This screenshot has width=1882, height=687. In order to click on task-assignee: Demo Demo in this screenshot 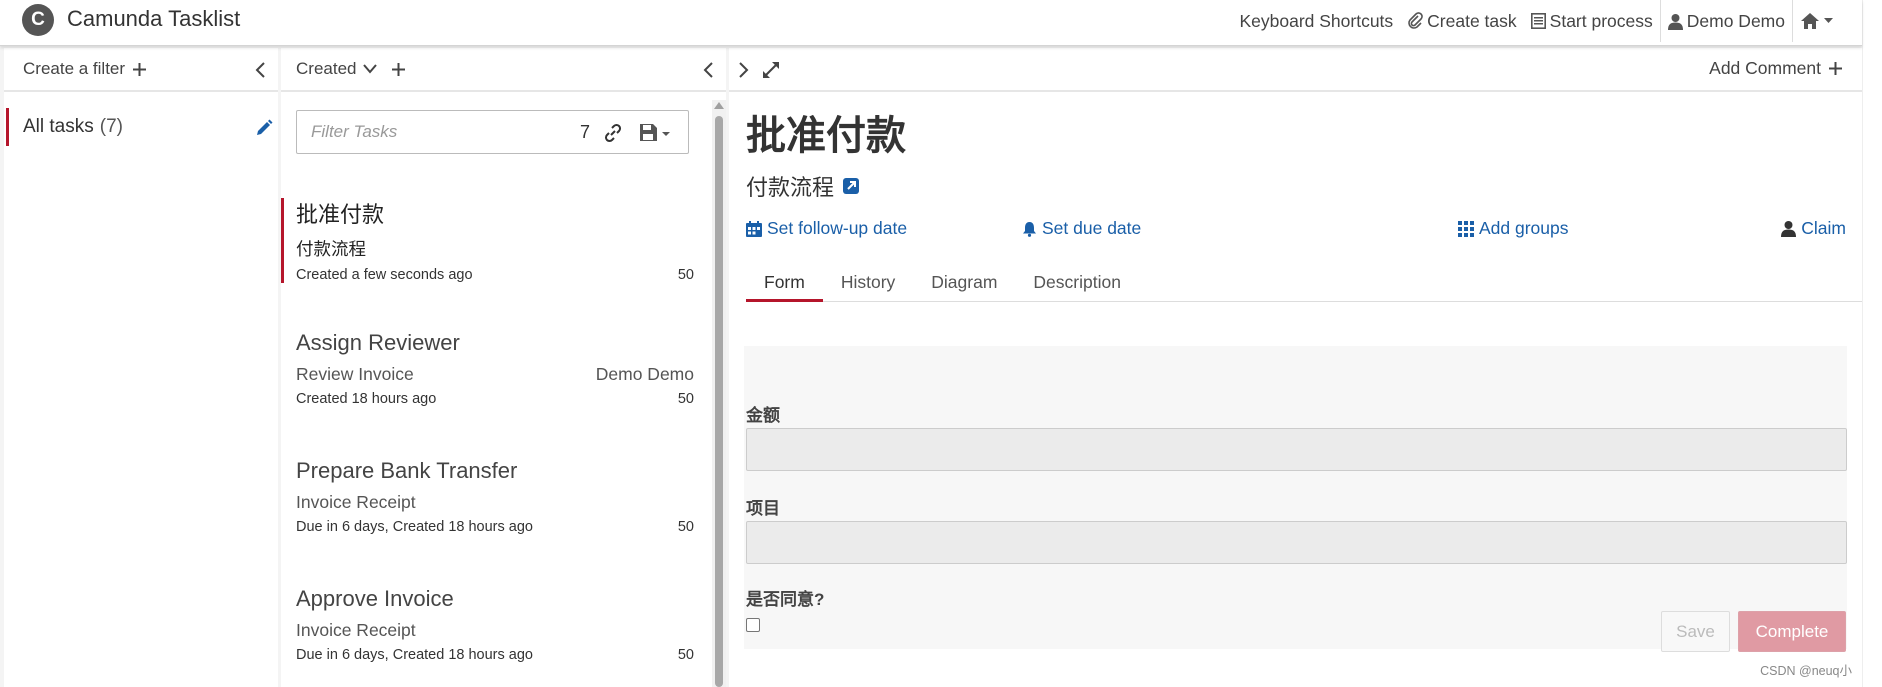, I will do `click(644, 374)`.